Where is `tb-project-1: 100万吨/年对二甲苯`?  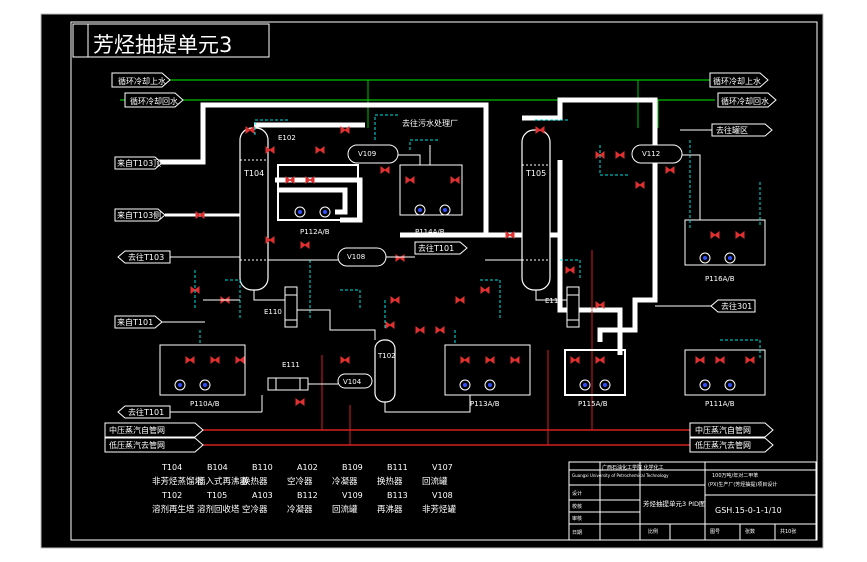
tb-project-1: 100万吨/年对二甲苯 is located at coordinates (735, 475).